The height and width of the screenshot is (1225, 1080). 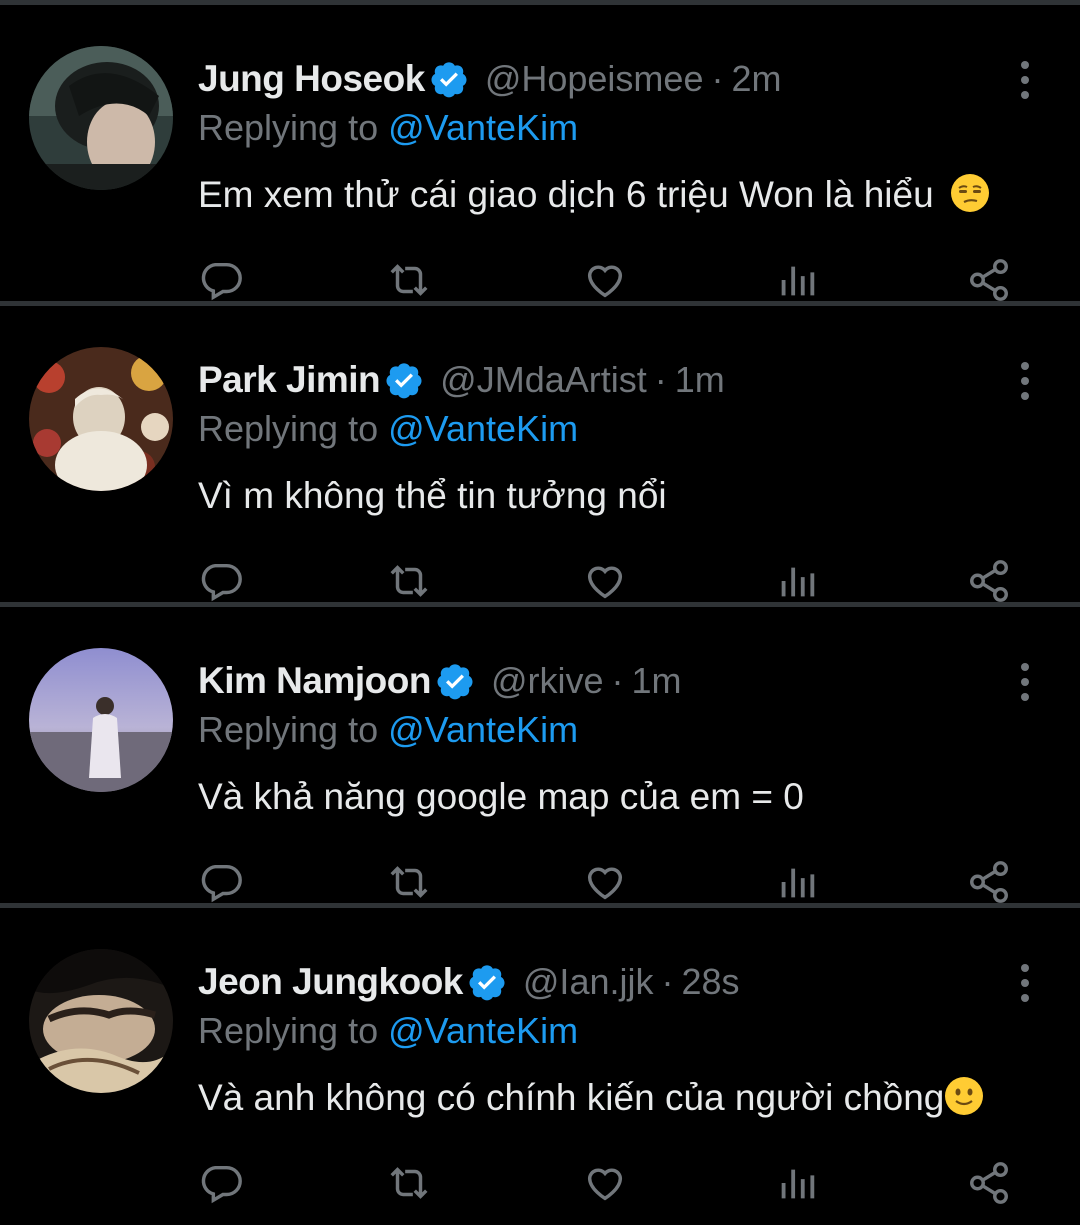 I want to click on handle: @JMdaArtist, so click(x=543, y=380).